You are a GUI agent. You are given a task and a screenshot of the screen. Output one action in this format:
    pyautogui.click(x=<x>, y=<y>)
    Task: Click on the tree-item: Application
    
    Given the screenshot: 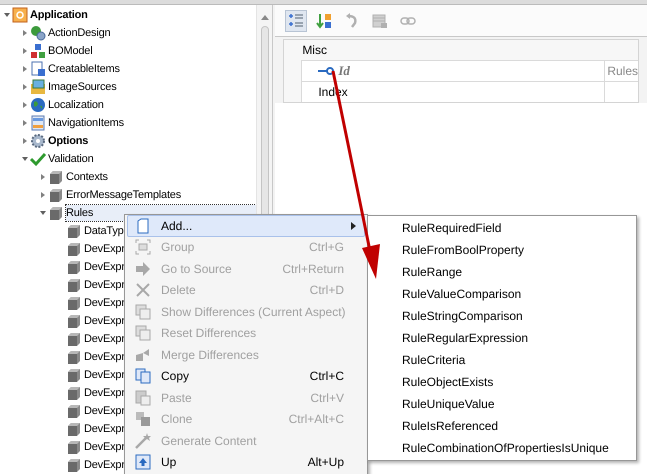 What is the action you would take?
    pyautogui.click(x=59, y=15)
    